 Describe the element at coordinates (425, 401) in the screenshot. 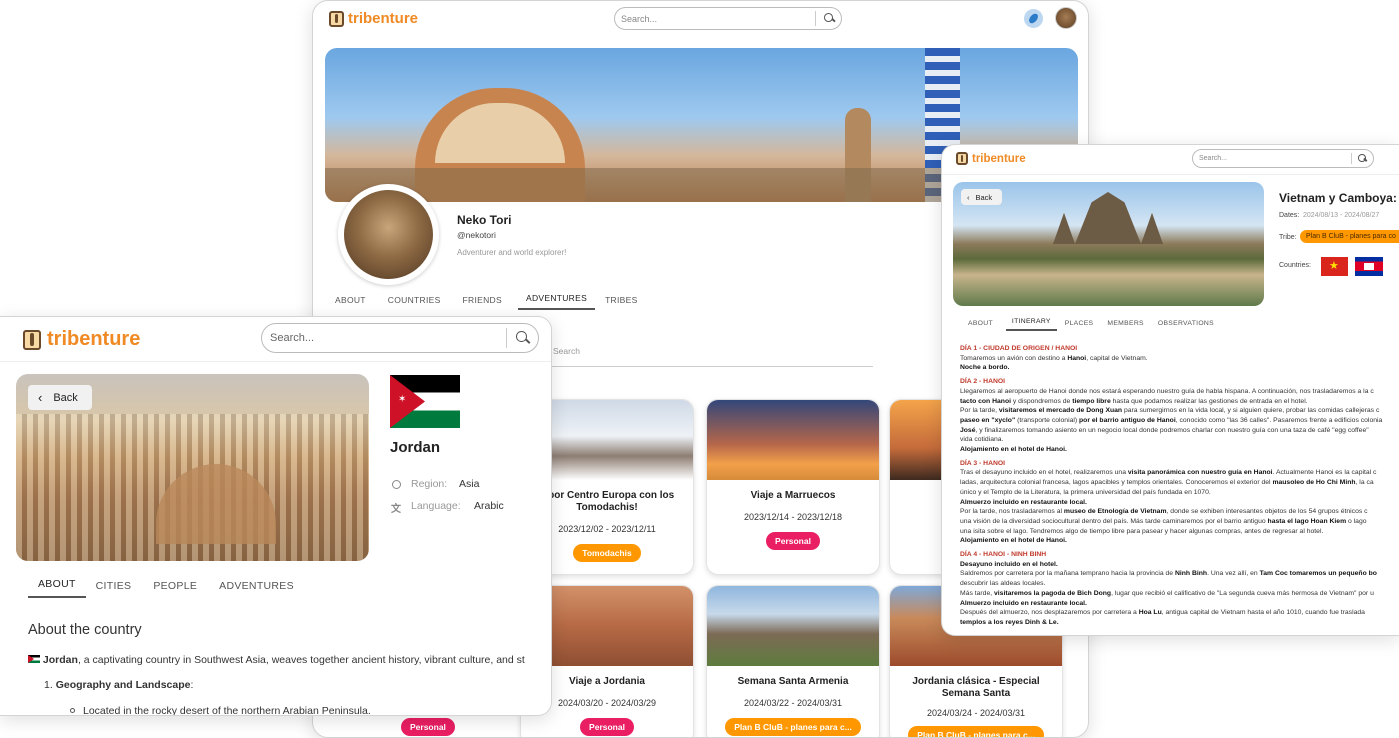

I see `jordan-flag-icon: ✶` at that location.